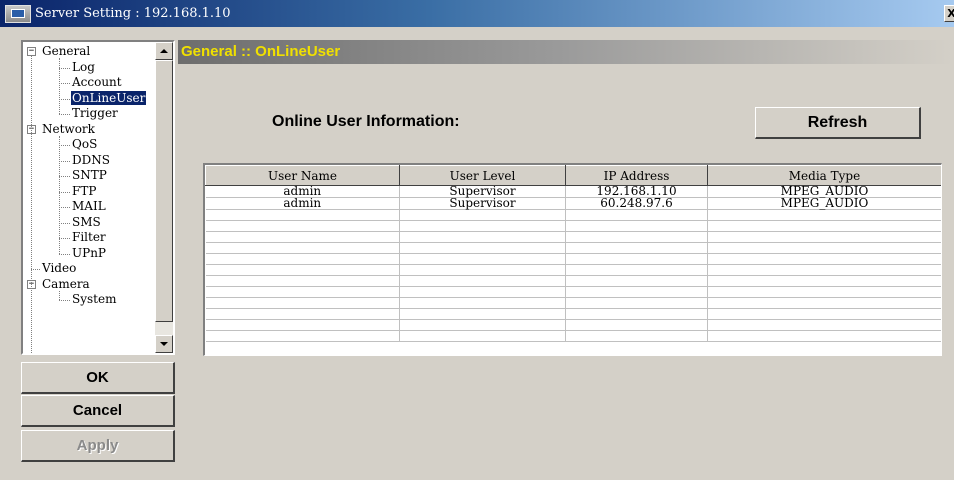 The height and width of the screenshot is (480, 954). I want to click on close-button: X, so click(949, 13).